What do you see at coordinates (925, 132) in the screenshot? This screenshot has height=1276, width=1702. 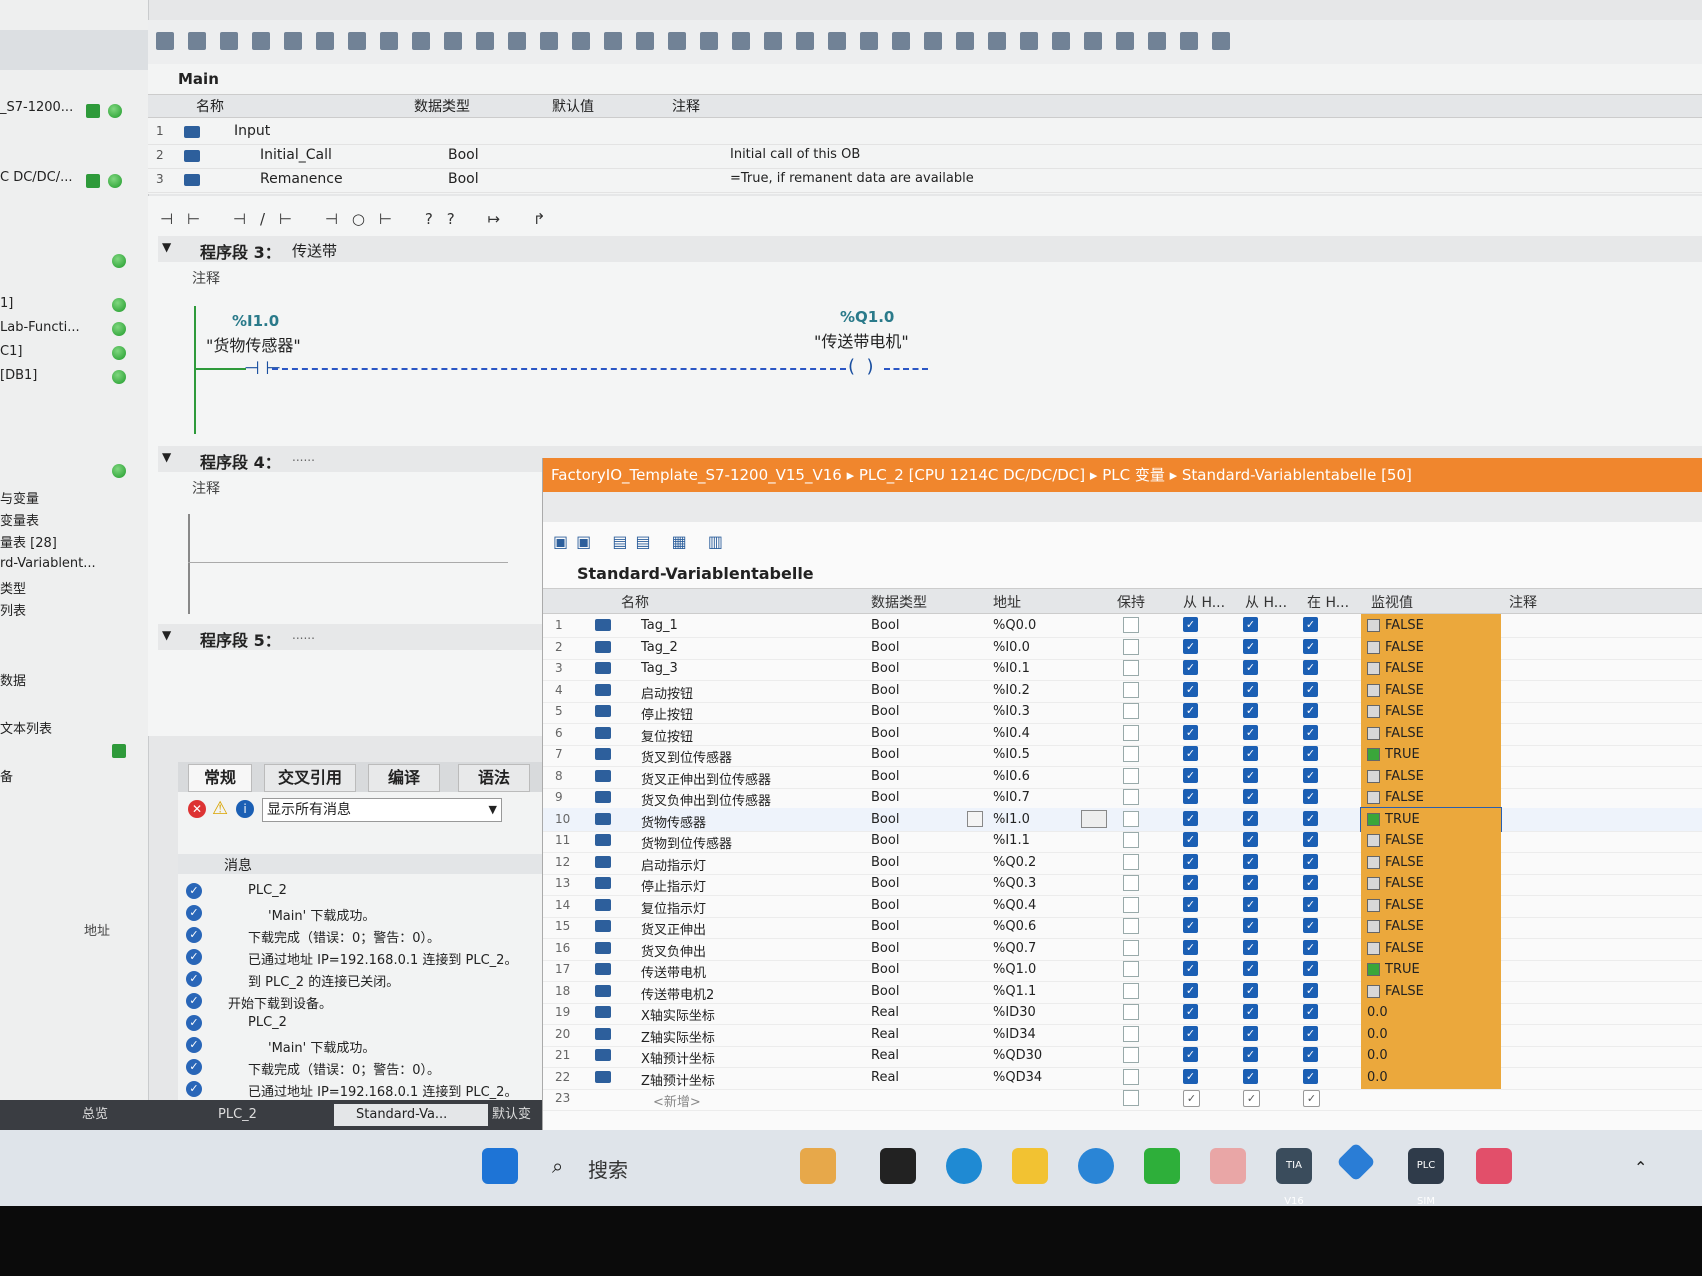 I see `interface-row: 1 Input` at bounding box center [925, 132].